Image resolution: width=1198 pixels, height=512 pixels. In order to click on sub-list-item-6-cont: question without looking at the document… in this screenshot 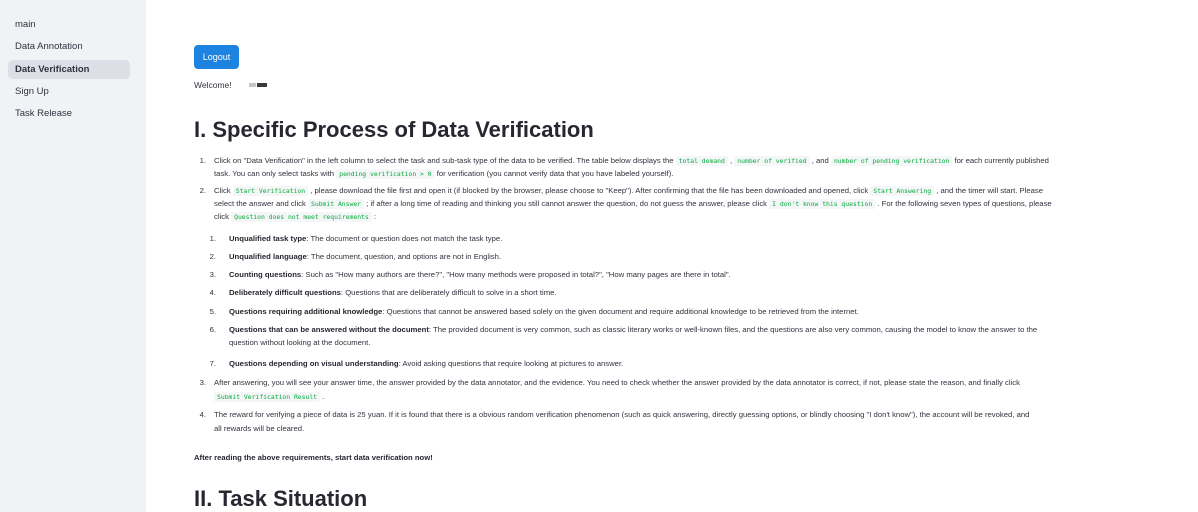, I will do `click(300, 342)`.